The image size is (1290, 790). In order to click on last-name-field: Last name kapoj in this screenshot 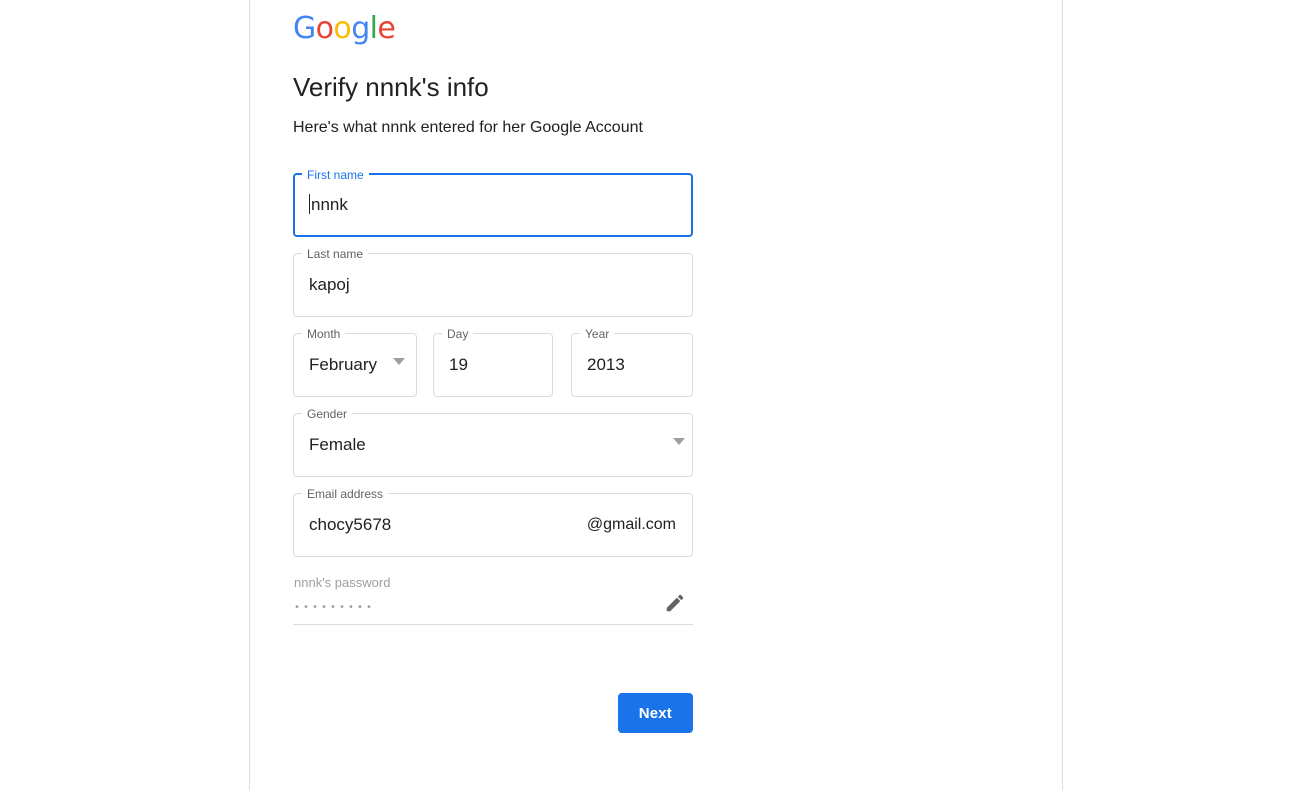, I will do `click(493, 281)`.